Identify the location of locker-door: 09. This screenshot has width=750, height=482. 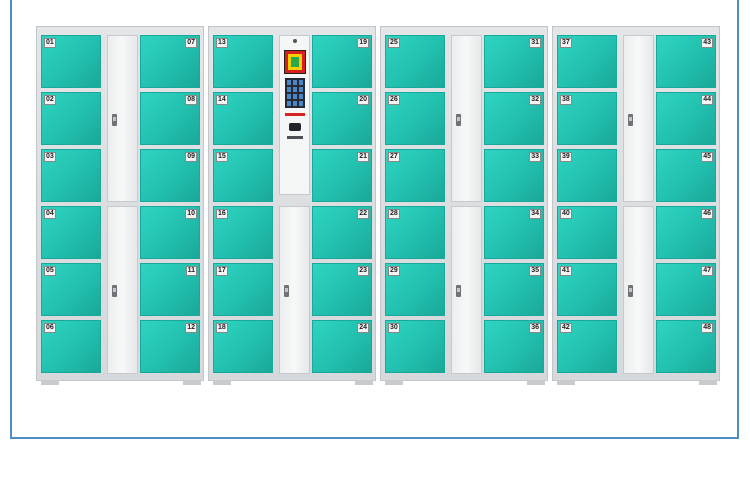
(170, 175).